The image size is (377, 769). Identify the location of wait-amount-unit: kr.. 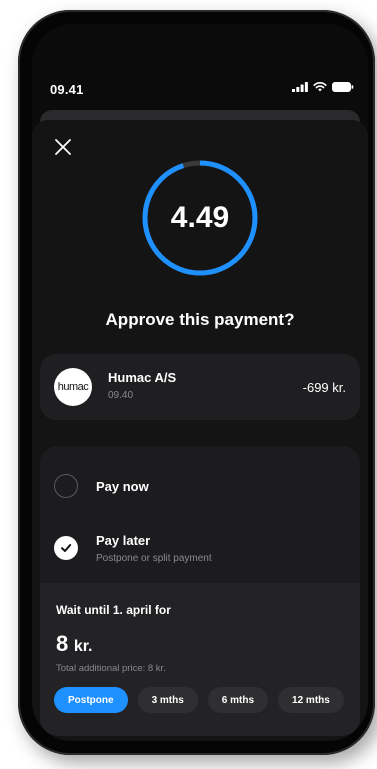
(83, 646).